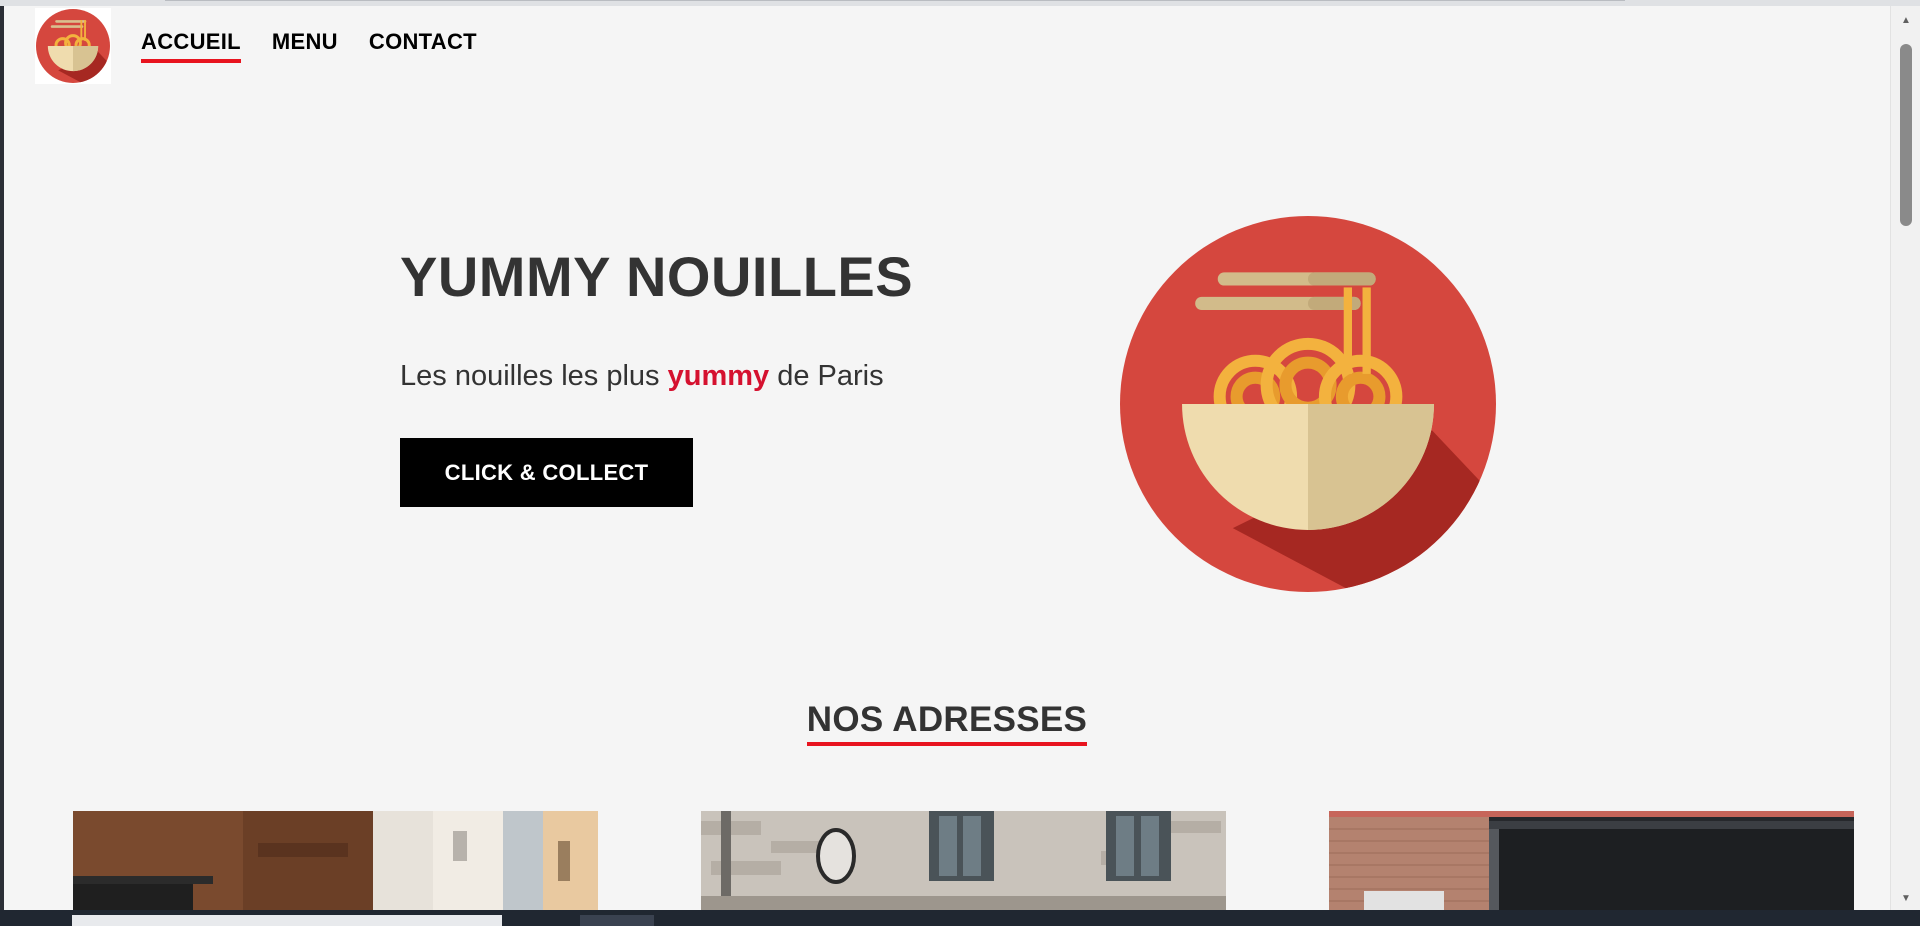 The width and height of the screenshot is (1920, 926). I want to click on nav-link-contact: CONTACT, so click(423, 46).